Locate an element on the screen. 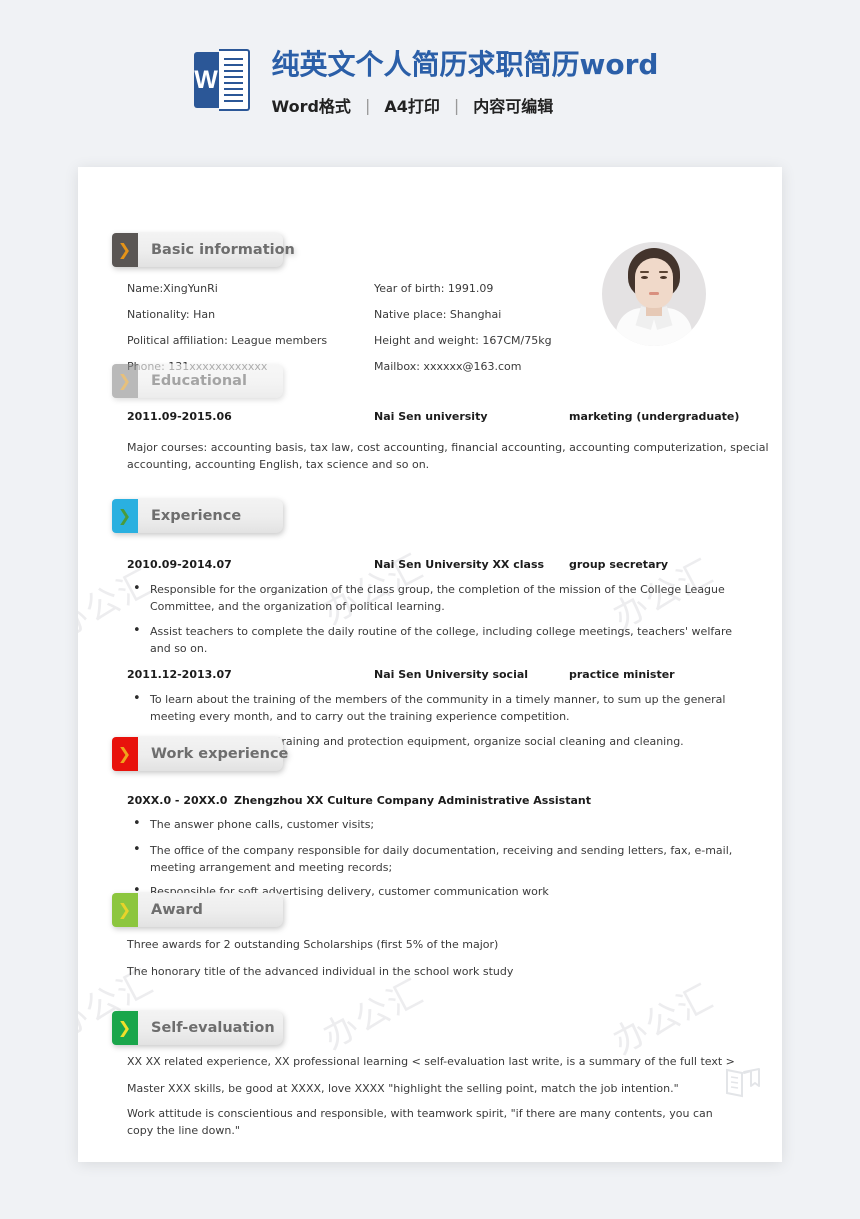 Image resolution: width=860 pixels, height=1219 pixels. education-major: marketing (undergraduate) is located at coordinates (654, 416).